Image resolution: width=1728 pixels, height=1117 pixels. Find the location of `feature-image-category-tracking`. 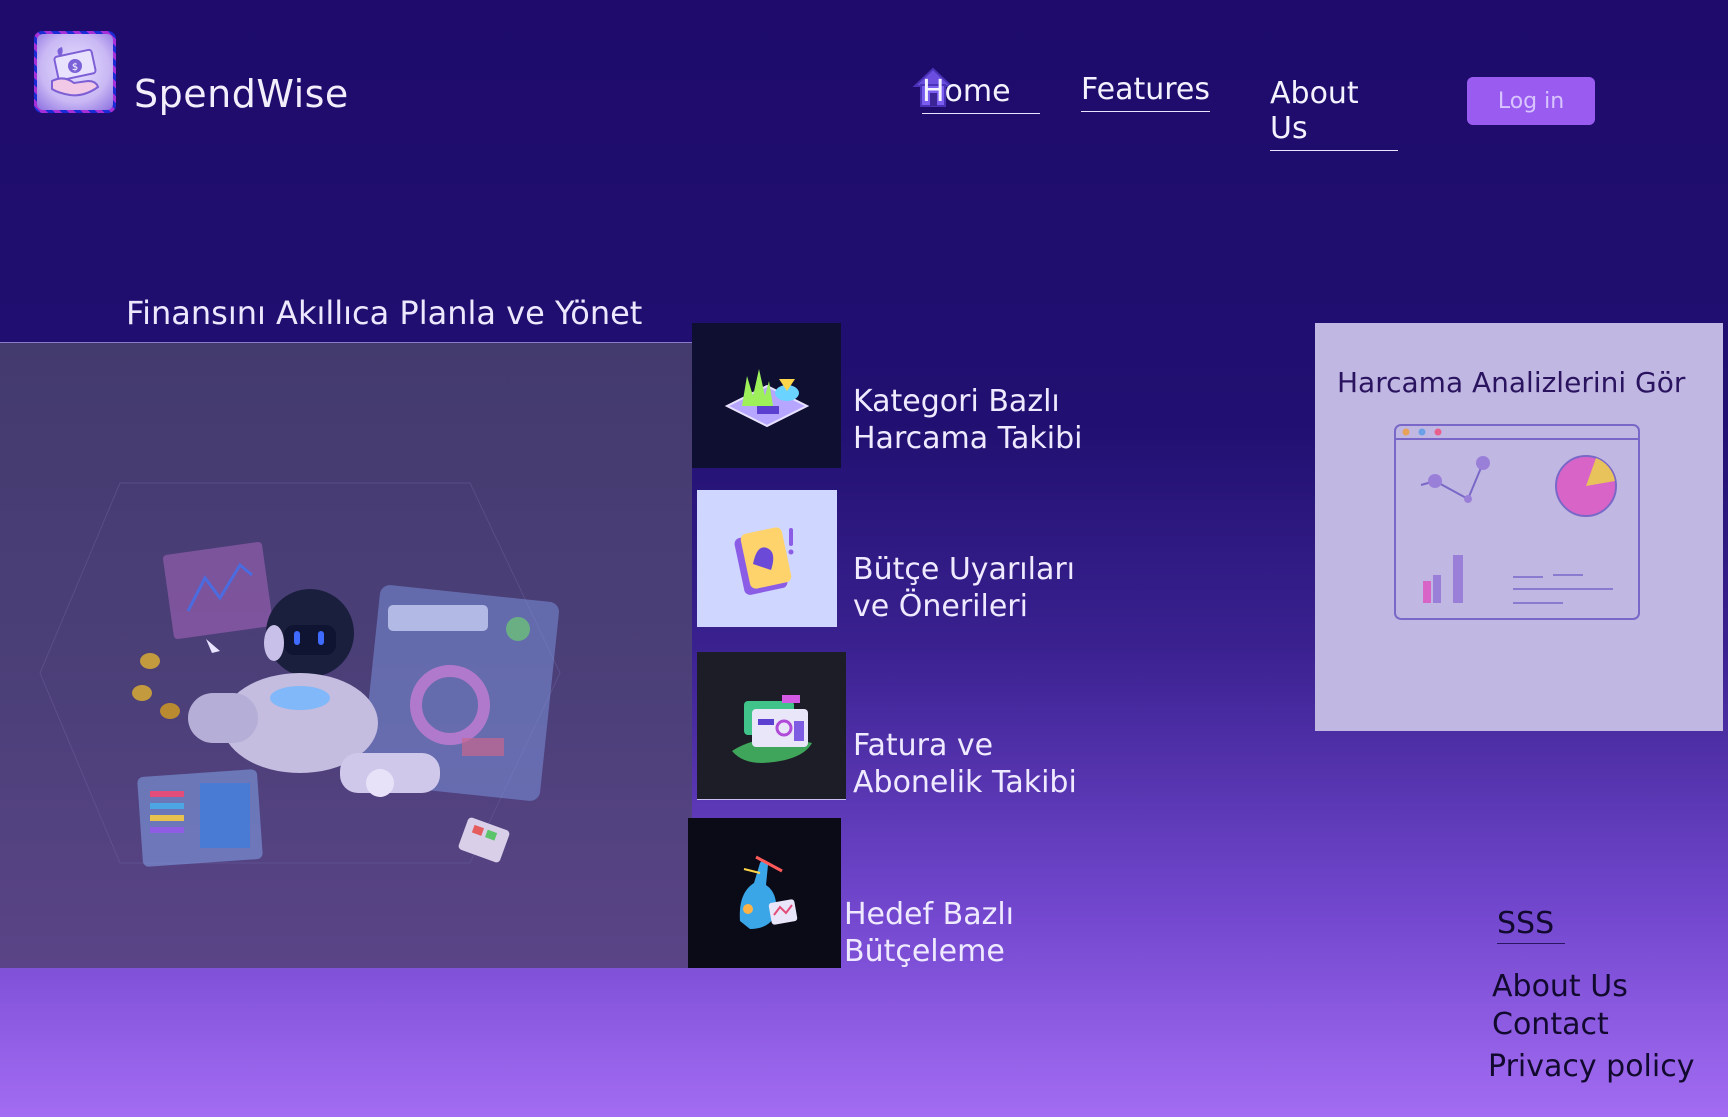

feature-image-category-tracking is located at coordinates (766, 395).